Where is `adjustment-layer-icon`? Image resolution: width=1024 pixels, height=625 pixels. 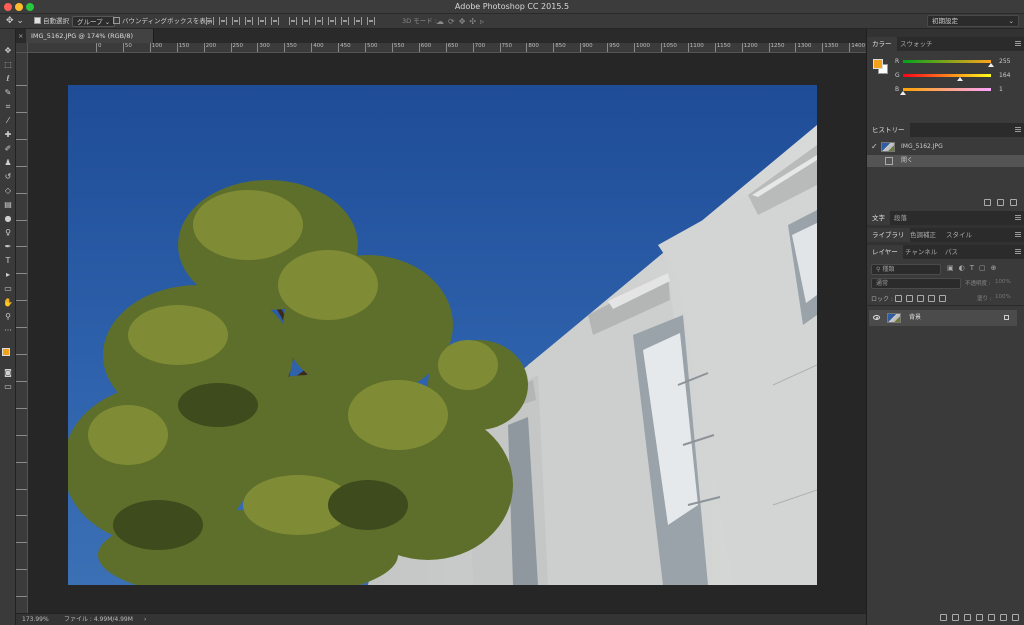
adjustment-layer-icon is located at coordinates (979, 617).